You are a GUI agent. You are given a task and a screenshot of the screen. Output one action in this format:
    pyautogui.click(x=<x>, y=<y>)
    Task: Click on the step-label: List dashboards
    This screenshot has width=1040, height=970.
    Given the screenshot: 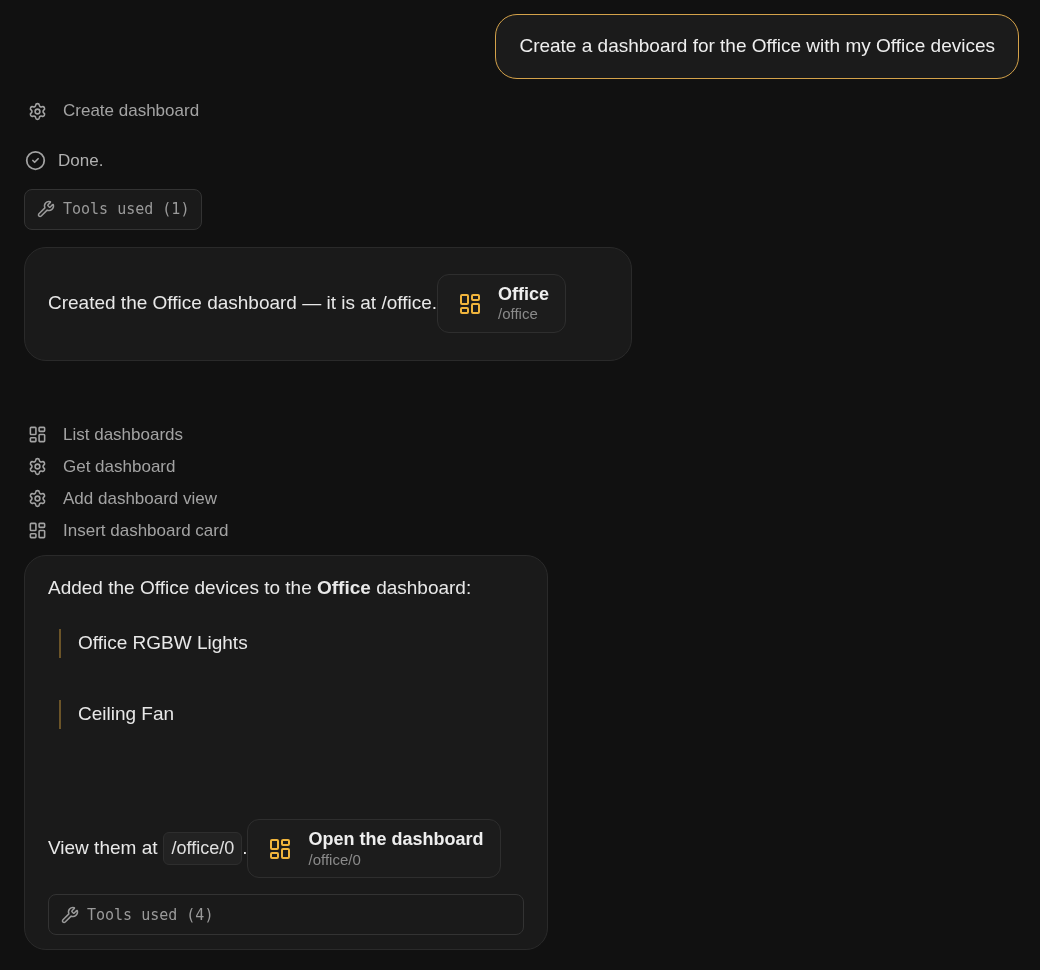 What is the action you would take?
    pyautogui.click(x=123, y=434)
    